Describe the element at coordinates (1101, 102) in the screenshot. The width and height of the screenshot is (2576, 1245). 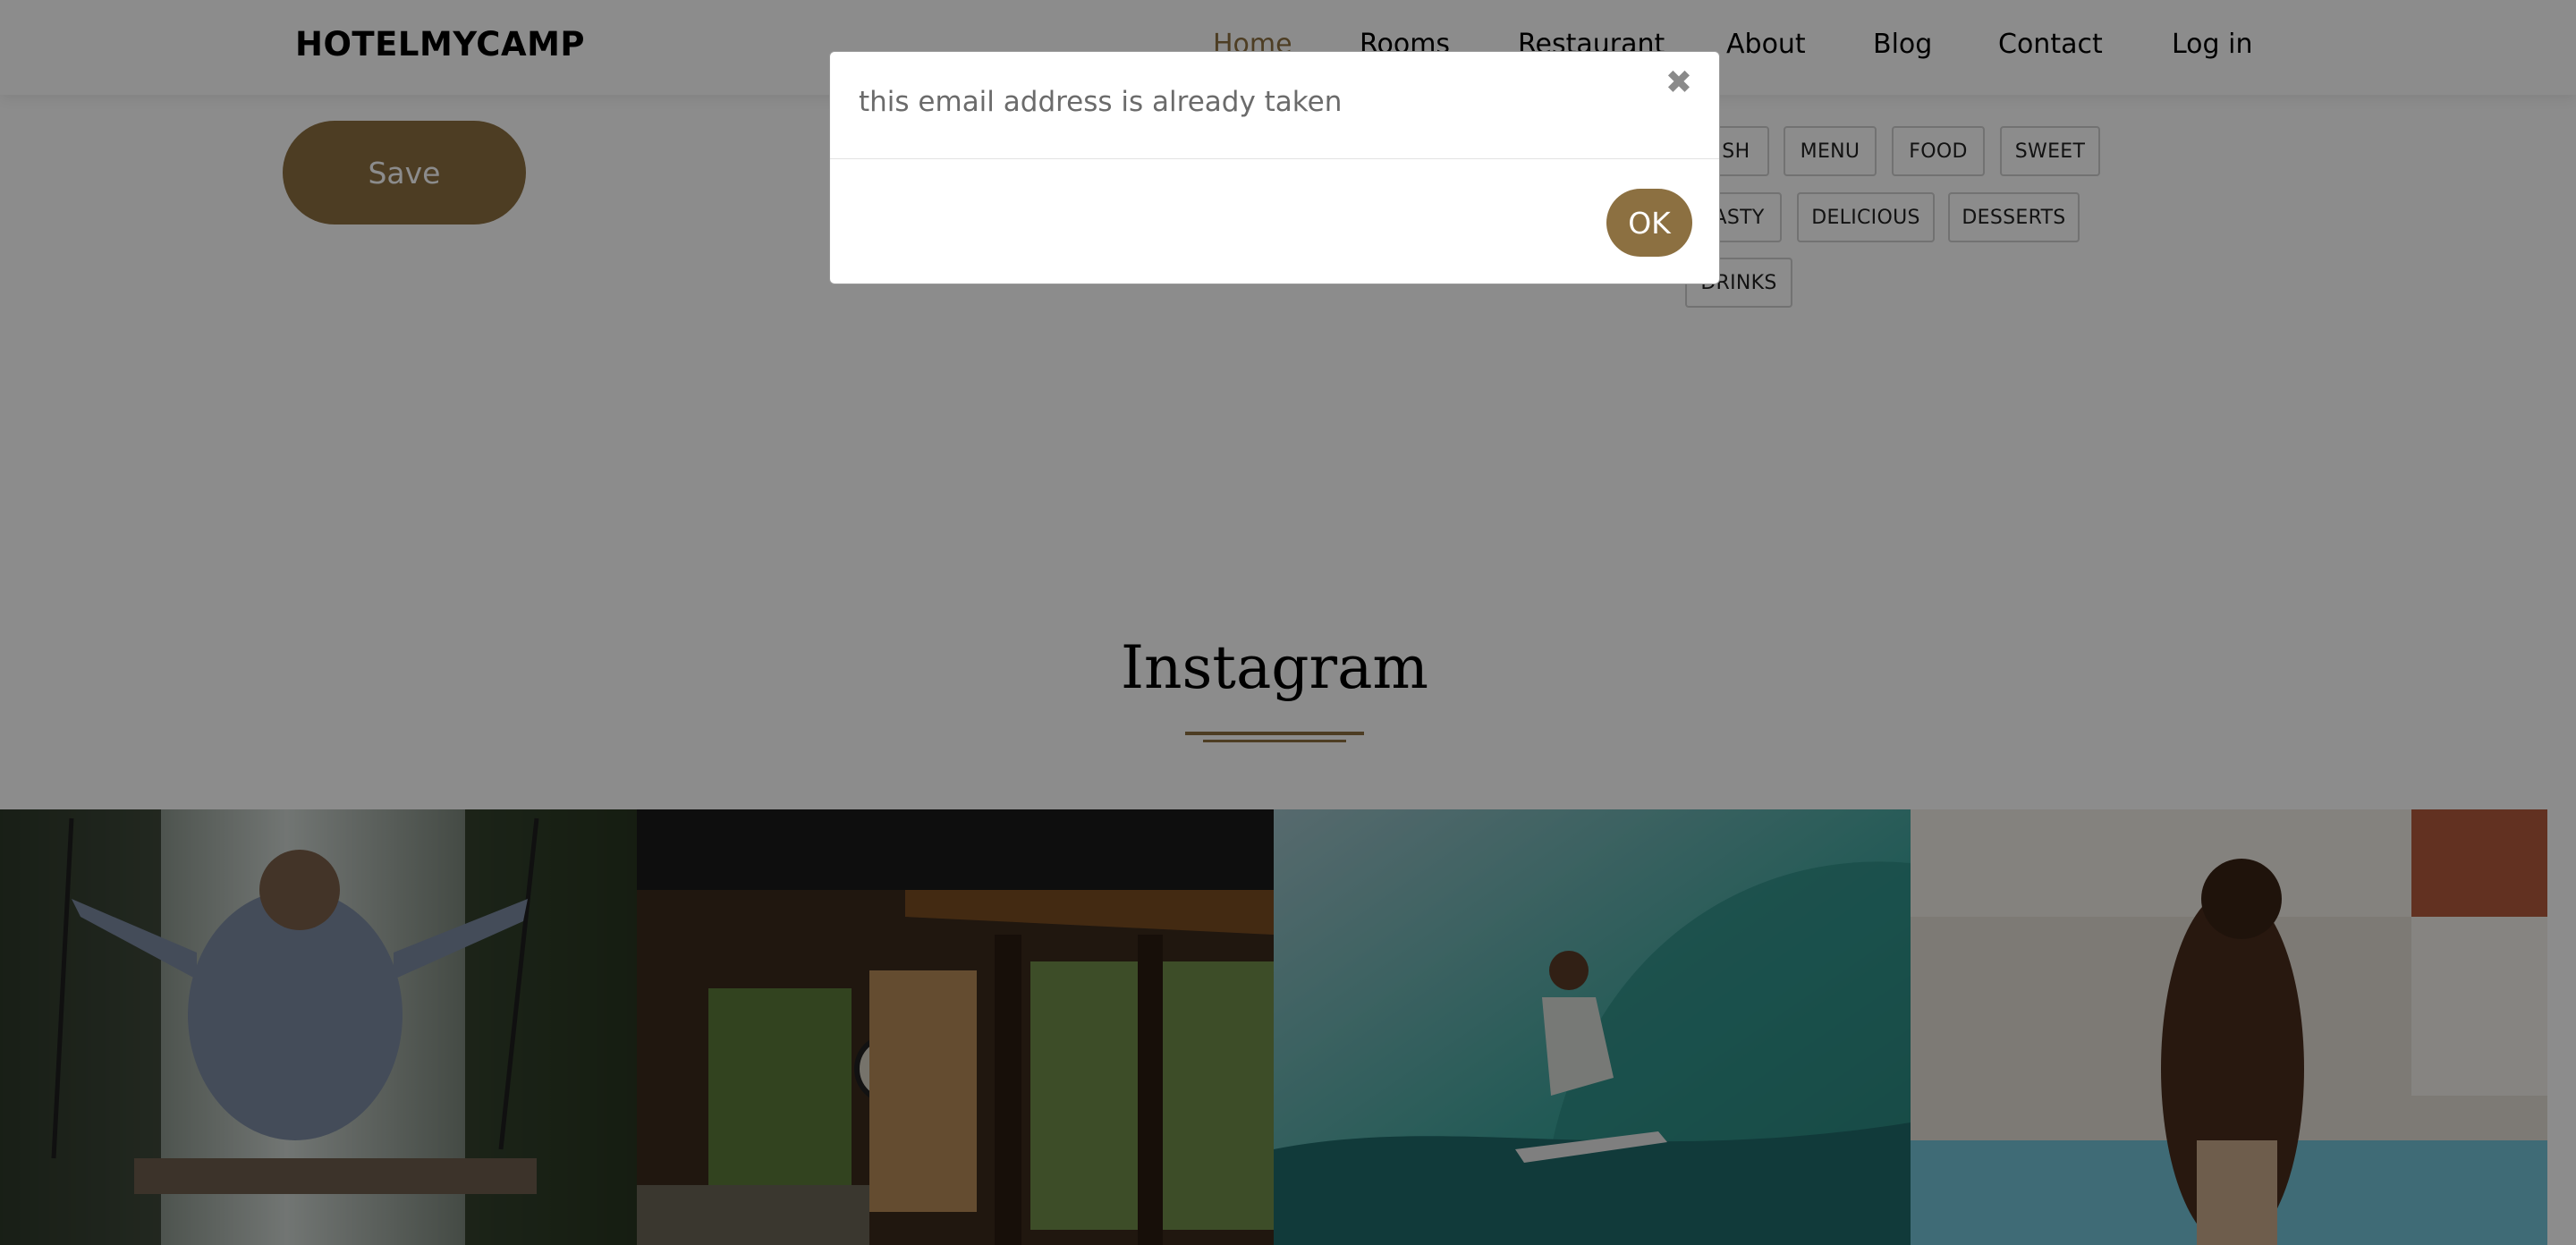
I see `alert-message: this email address is already taken` at that location.